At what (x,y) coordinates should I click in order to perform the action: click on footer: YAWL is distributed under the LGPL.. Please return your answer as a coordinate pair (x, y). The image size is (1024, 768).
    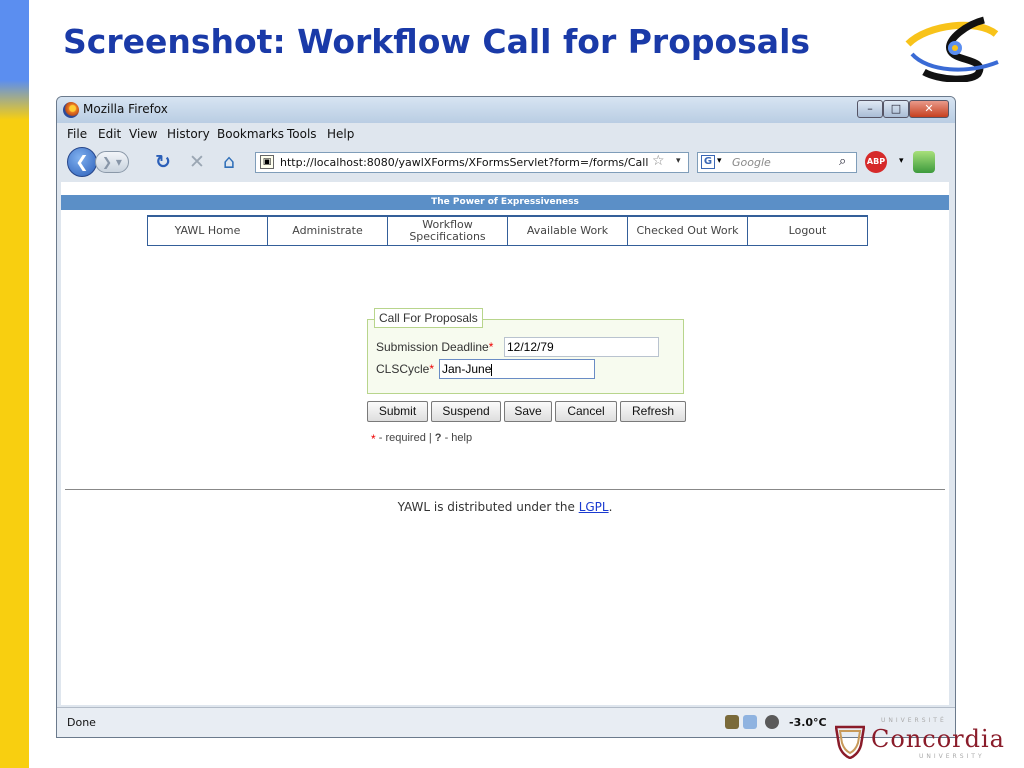
    Looking at the image, I should click on (505, 507).